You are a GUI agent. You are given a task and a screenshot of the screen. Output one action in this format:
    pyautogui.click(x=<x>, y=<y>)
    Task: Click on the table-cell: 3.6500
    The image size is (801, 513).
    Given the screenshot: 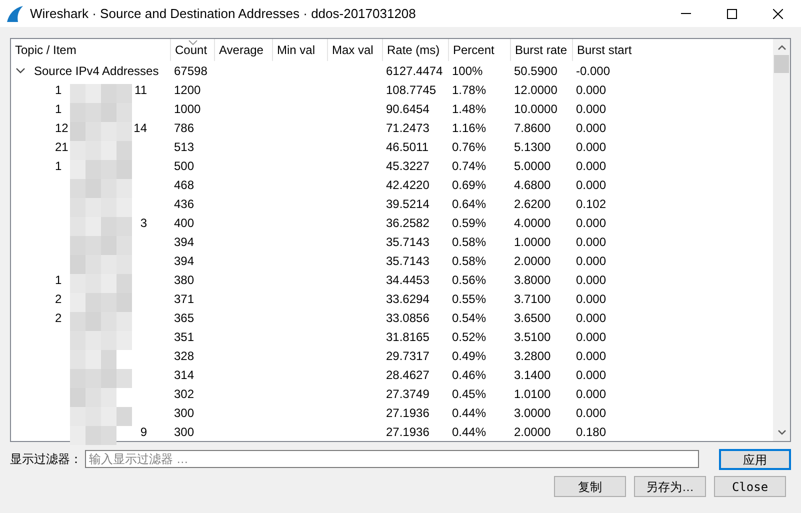 What is the action you would take?
    pyautogui.click(x=532, y=317)
    